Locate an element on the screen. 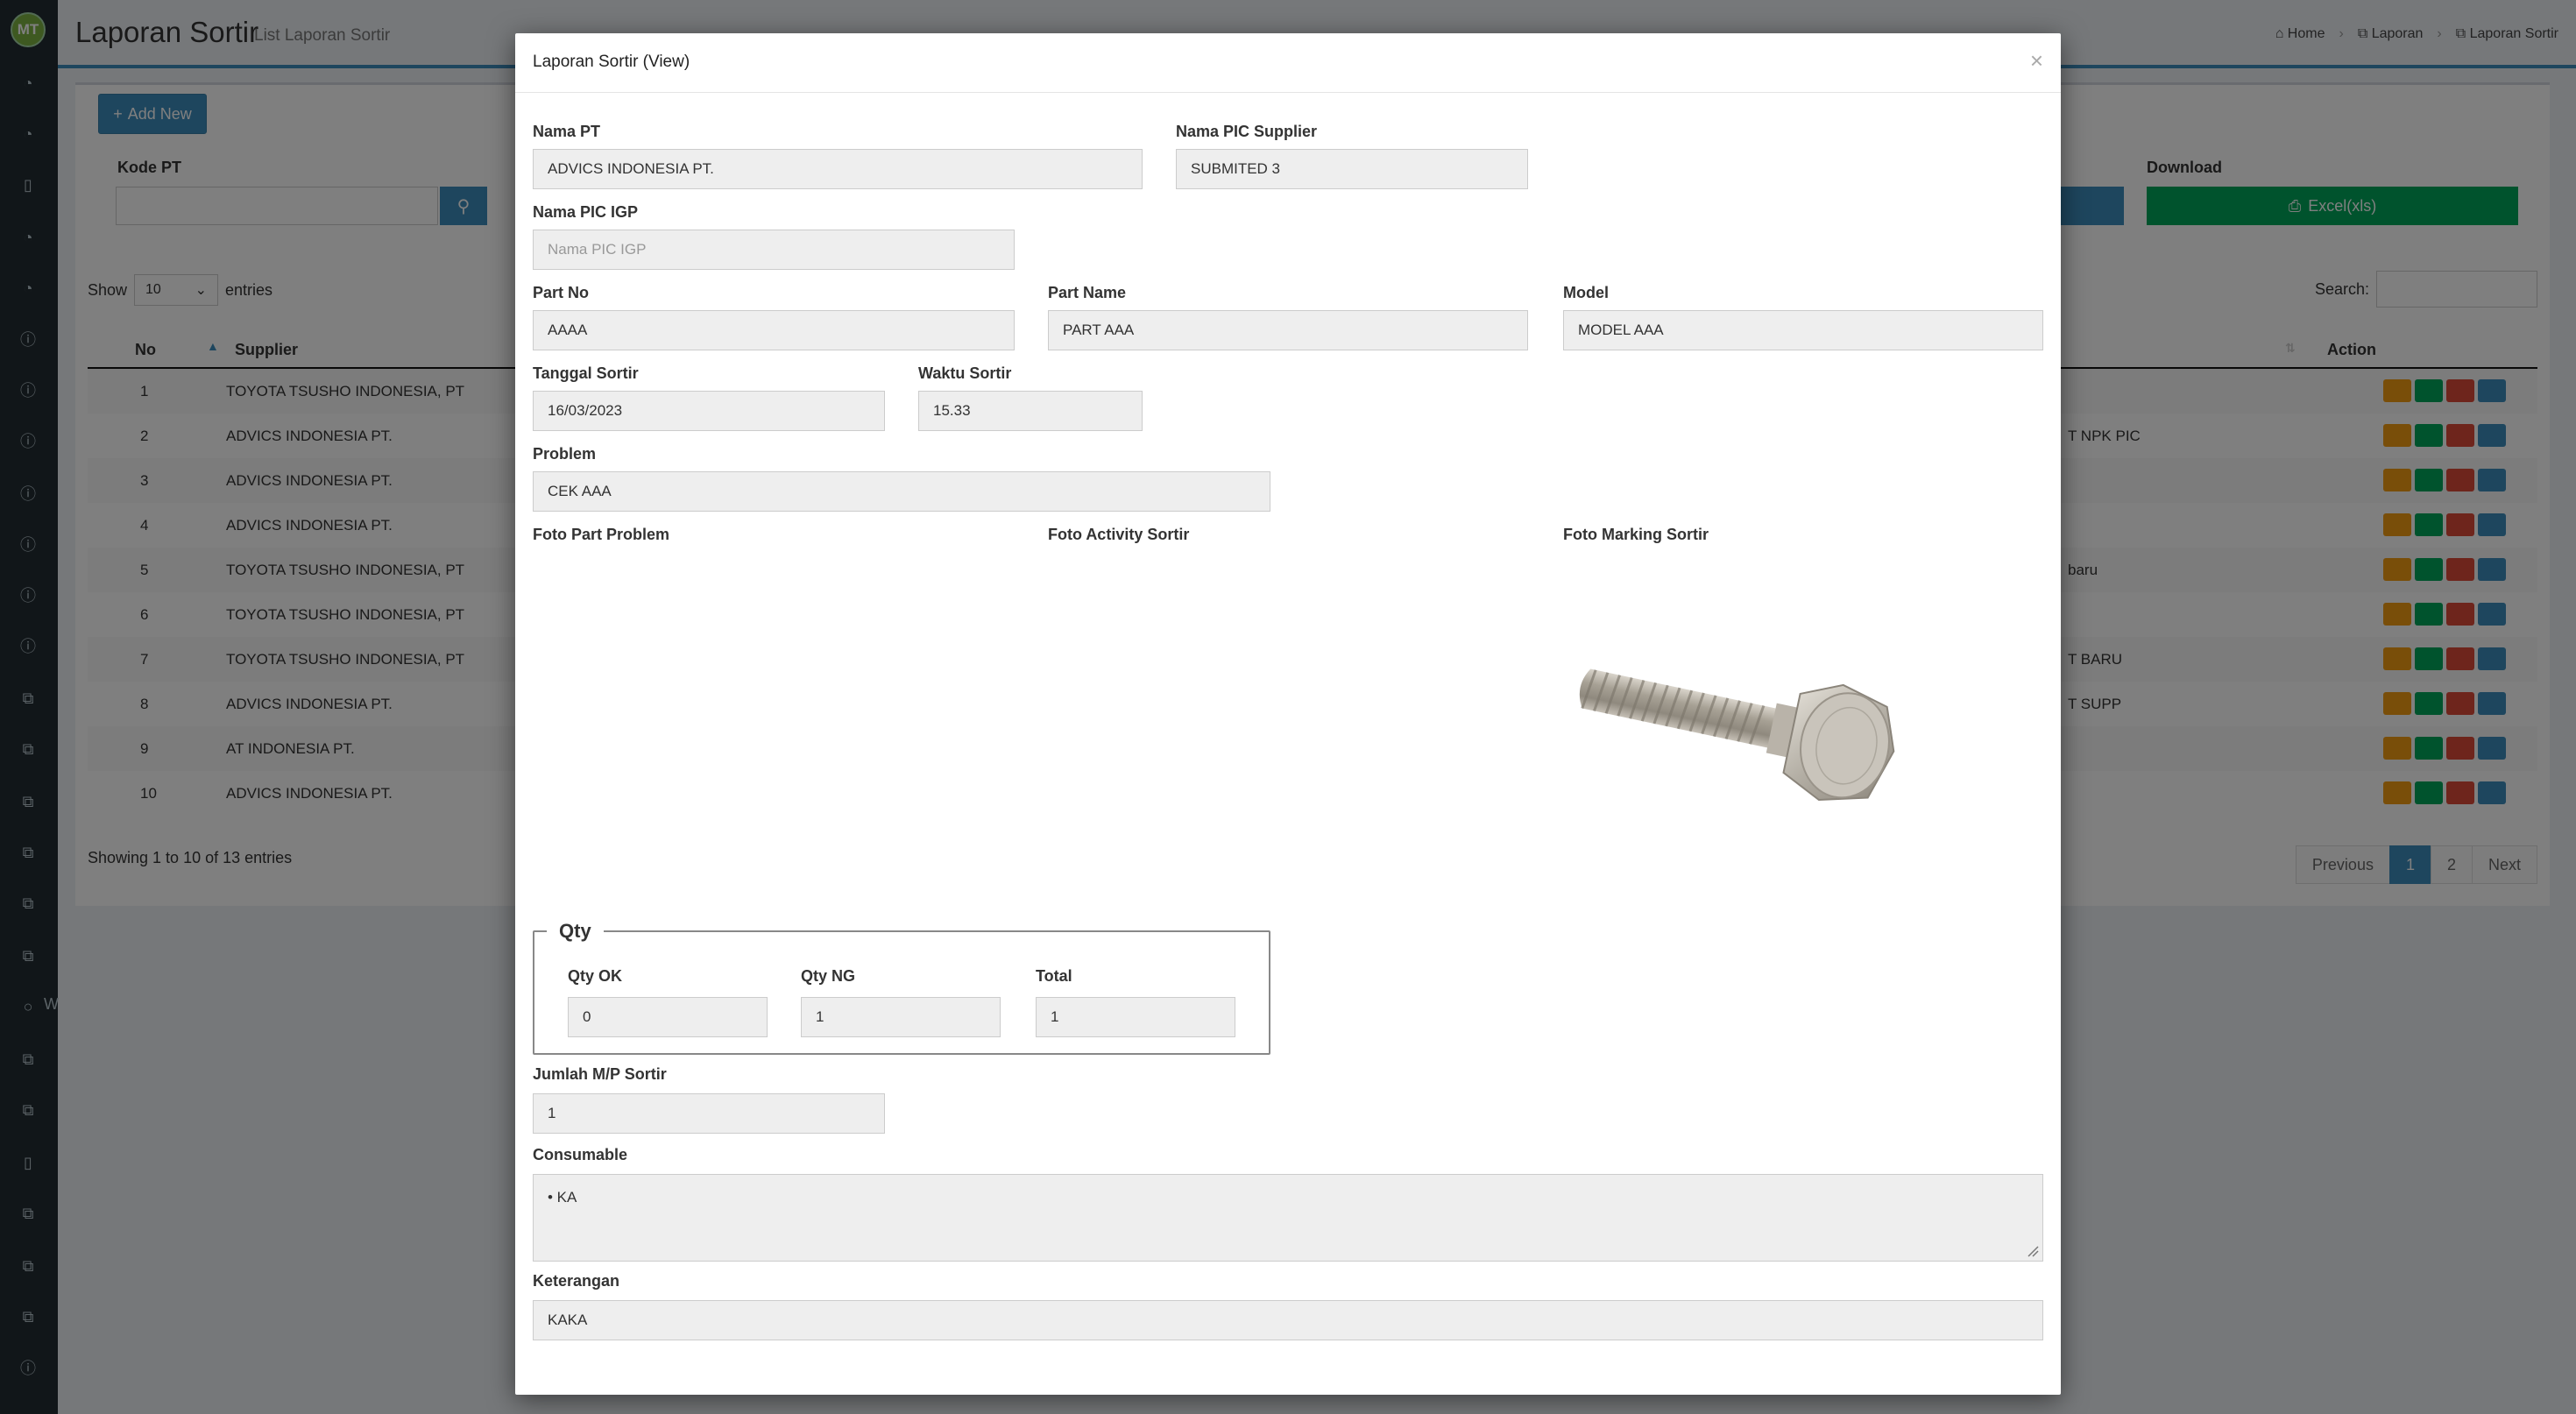  qty-ok-field: 0 is located at coordinates (668, 1017).